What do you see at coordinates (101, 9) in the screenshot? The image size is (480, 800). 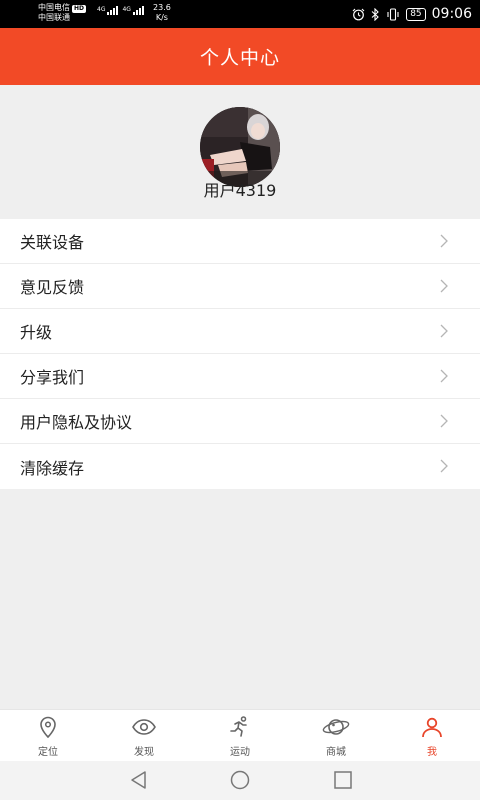 I see `network-type-1: 4G` at bounding box center [101, 9].